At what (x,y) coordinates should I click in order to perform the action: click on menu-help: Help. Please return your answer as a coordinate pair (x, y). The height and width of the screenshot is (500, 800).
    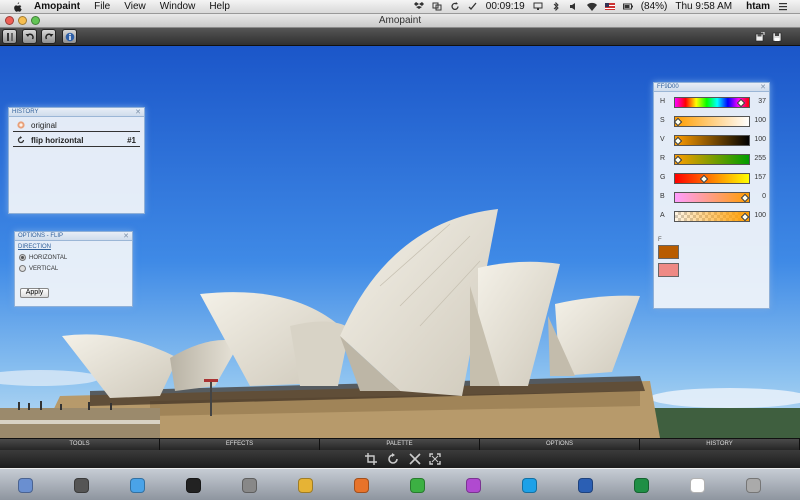
    Looking at the image, I should click on (219, 6).